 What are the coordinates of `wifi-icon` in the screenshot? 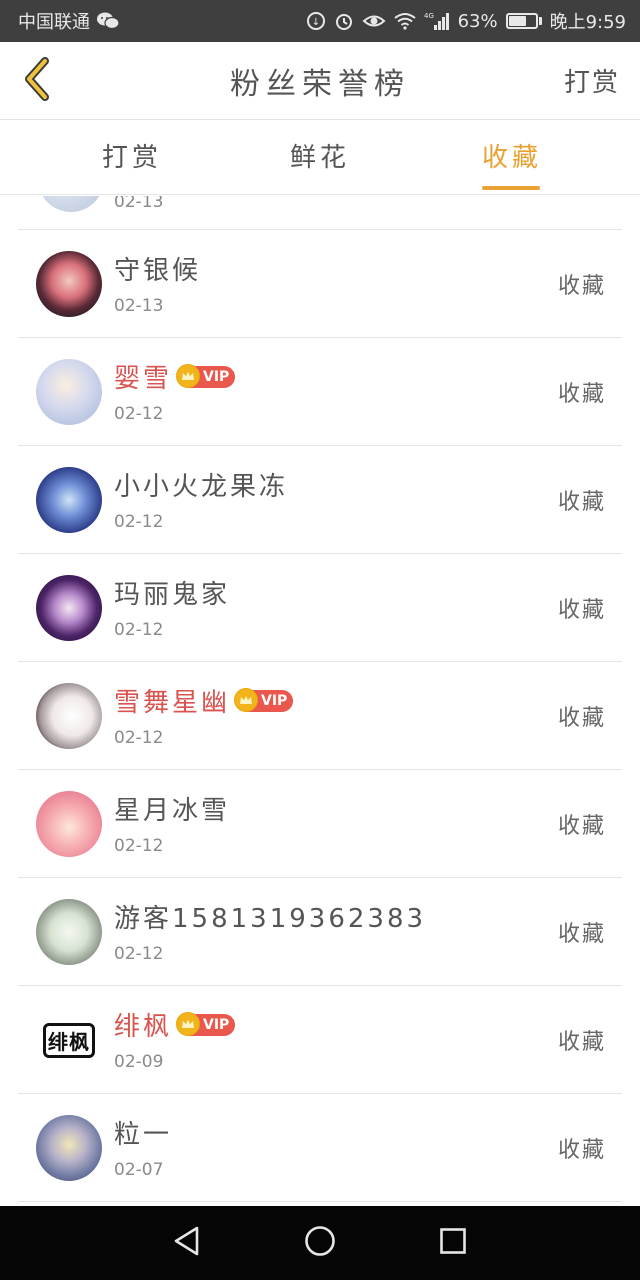 It's located at (404, 21).